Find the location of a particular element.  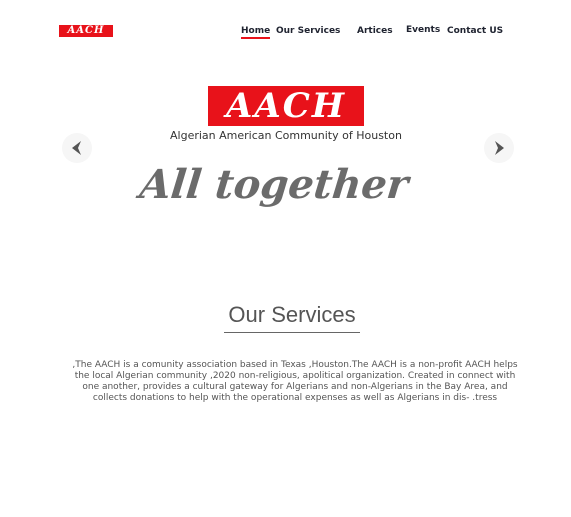

nav-home: Home is located at coordinates (256, 32).